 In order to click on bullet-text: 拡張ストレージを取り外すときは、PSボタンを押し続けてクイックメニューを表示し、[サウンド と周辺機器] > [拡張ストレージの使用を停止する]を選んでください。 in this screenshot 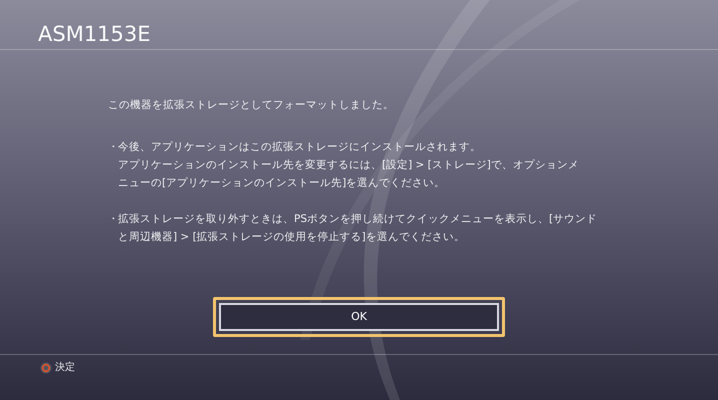, I will do `click(358, 228)`.